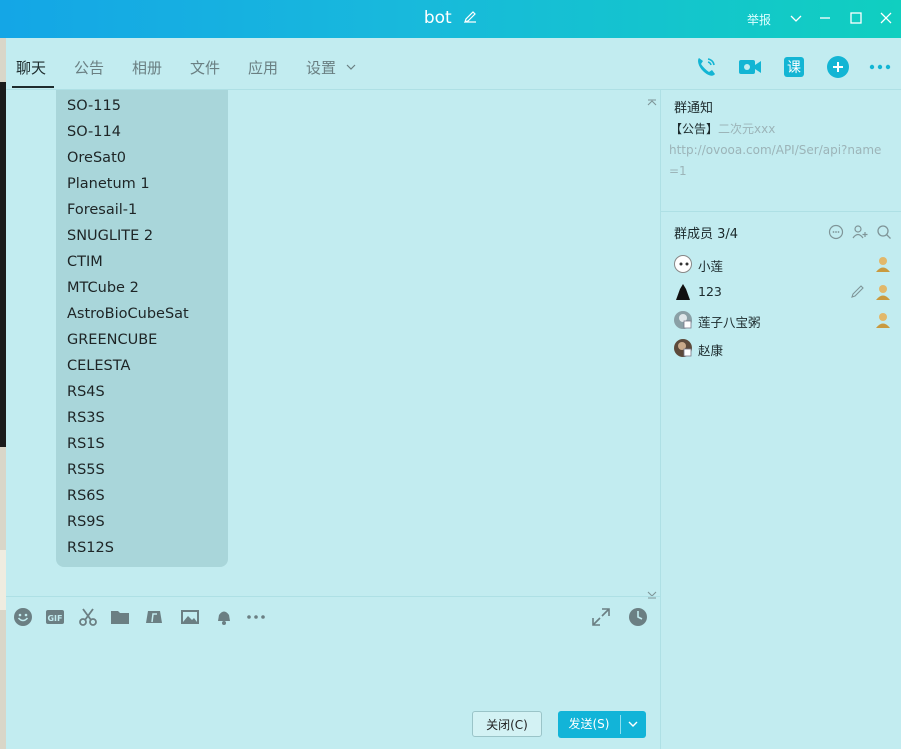 This screenshot has height=749, width=901. I want to click on tab-bar: 聊天 公告 相册 文件 应用 设置 课, so click(453, 64).